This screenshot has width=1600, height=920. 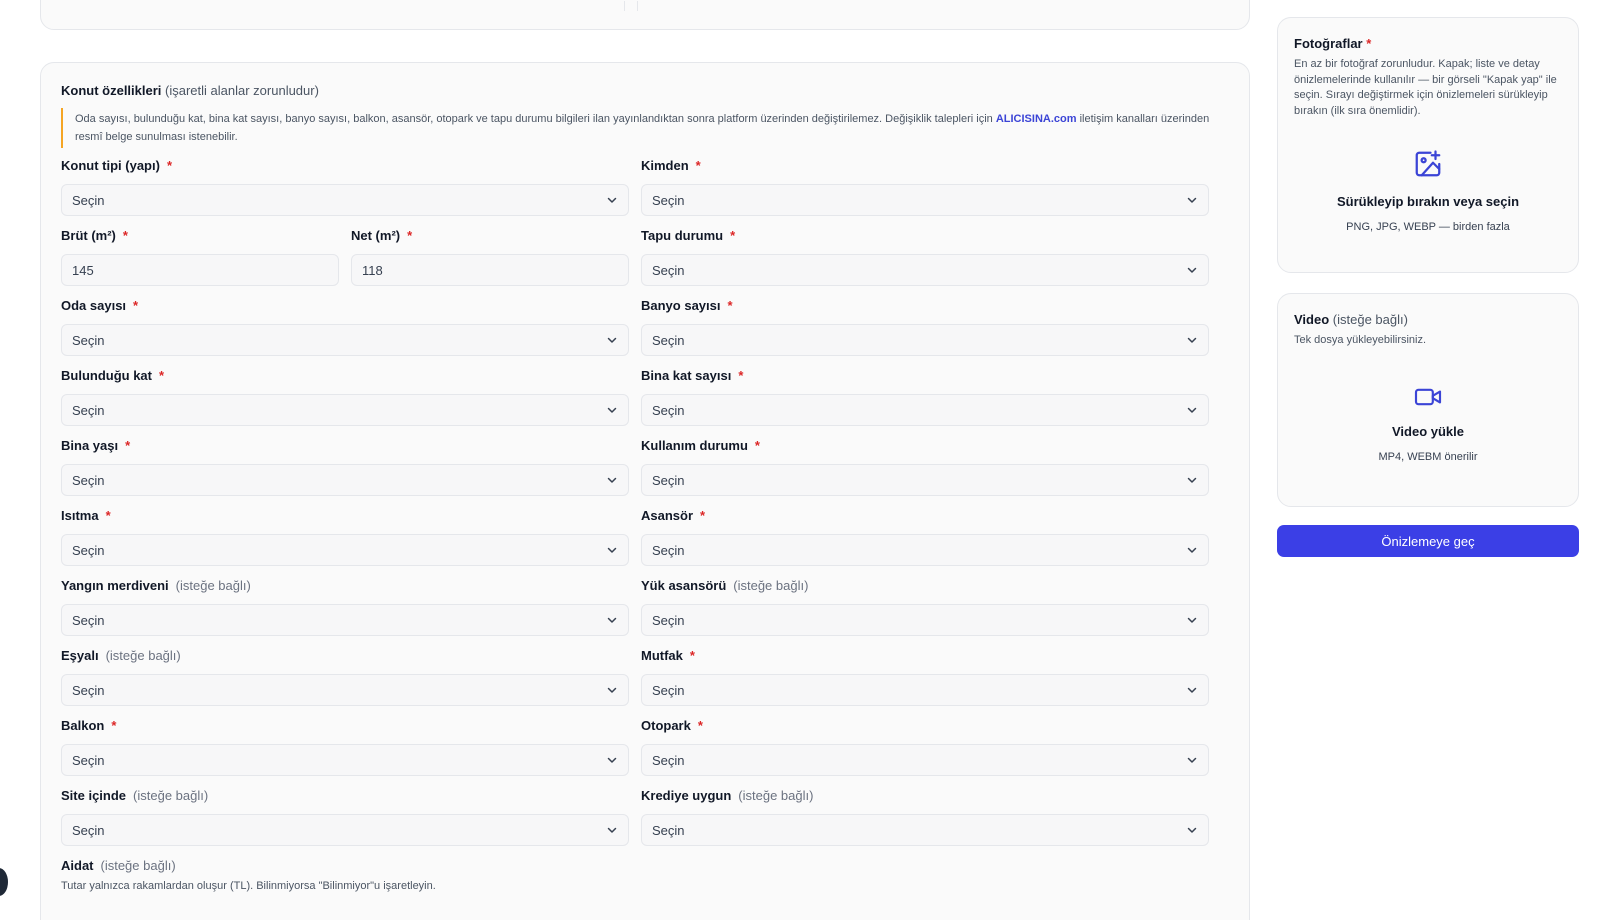 I want to click on bina-kat-select: Seçin, so click(x=925, y=410).